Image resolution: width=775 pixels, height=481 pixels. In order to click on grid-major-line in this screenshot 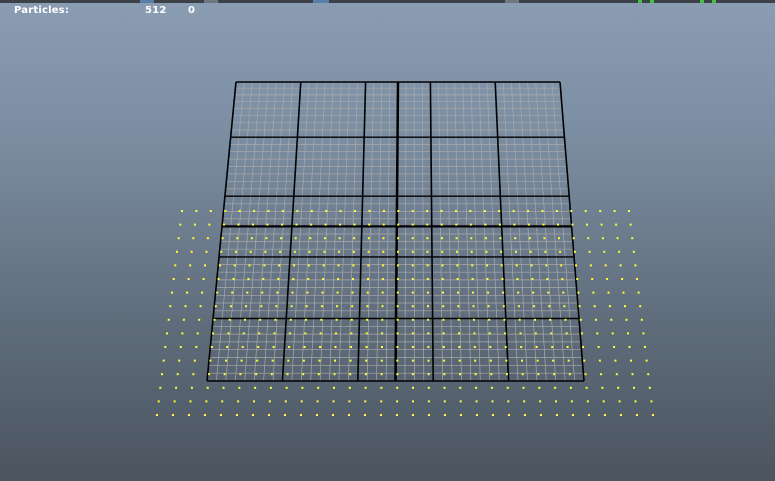, I will do `click(221, 231)`.